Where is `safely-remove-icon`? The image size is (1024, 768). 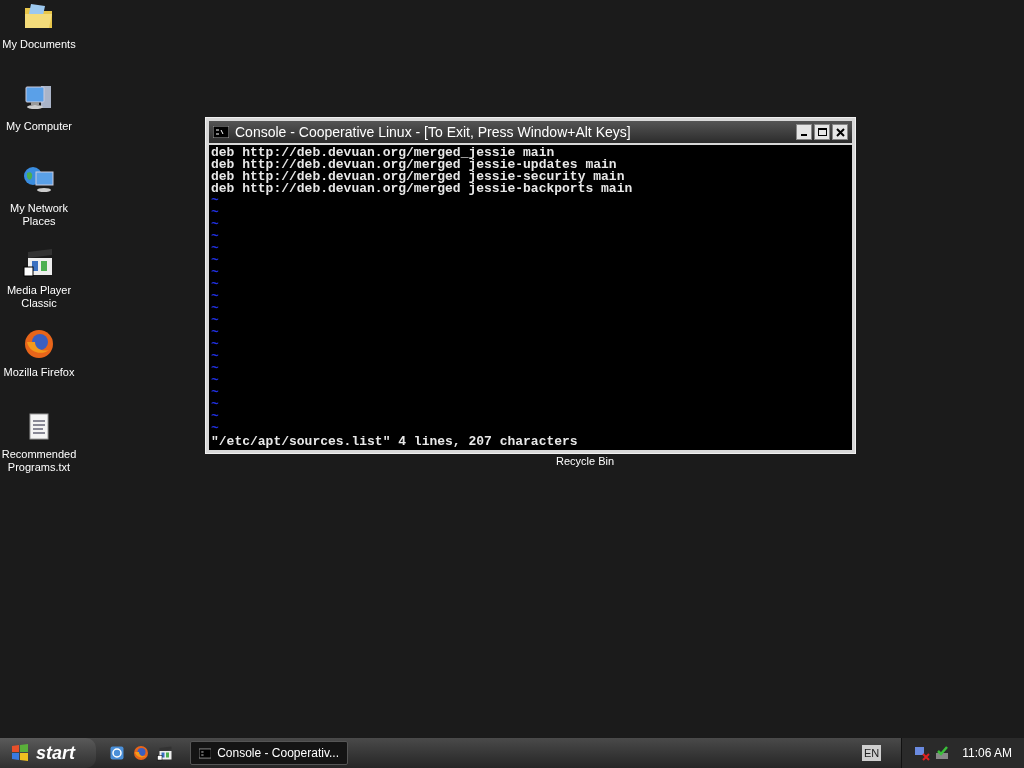 safely-remove-icon is located at coordinates (942, 753).